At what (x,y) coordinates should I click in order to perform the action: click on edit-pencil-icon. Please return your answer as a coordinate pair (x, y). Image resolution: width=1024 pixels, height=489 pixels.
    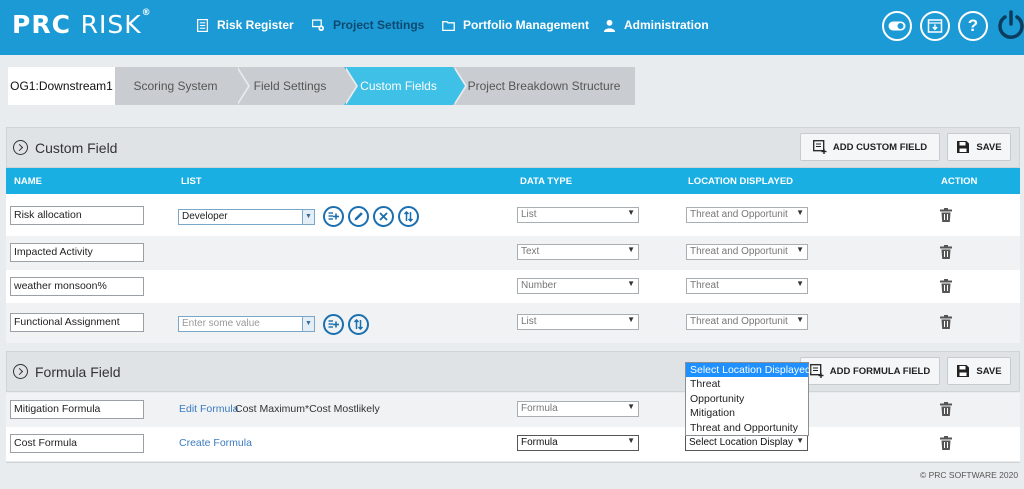
    Looking at the image, I should click on (358, 216).